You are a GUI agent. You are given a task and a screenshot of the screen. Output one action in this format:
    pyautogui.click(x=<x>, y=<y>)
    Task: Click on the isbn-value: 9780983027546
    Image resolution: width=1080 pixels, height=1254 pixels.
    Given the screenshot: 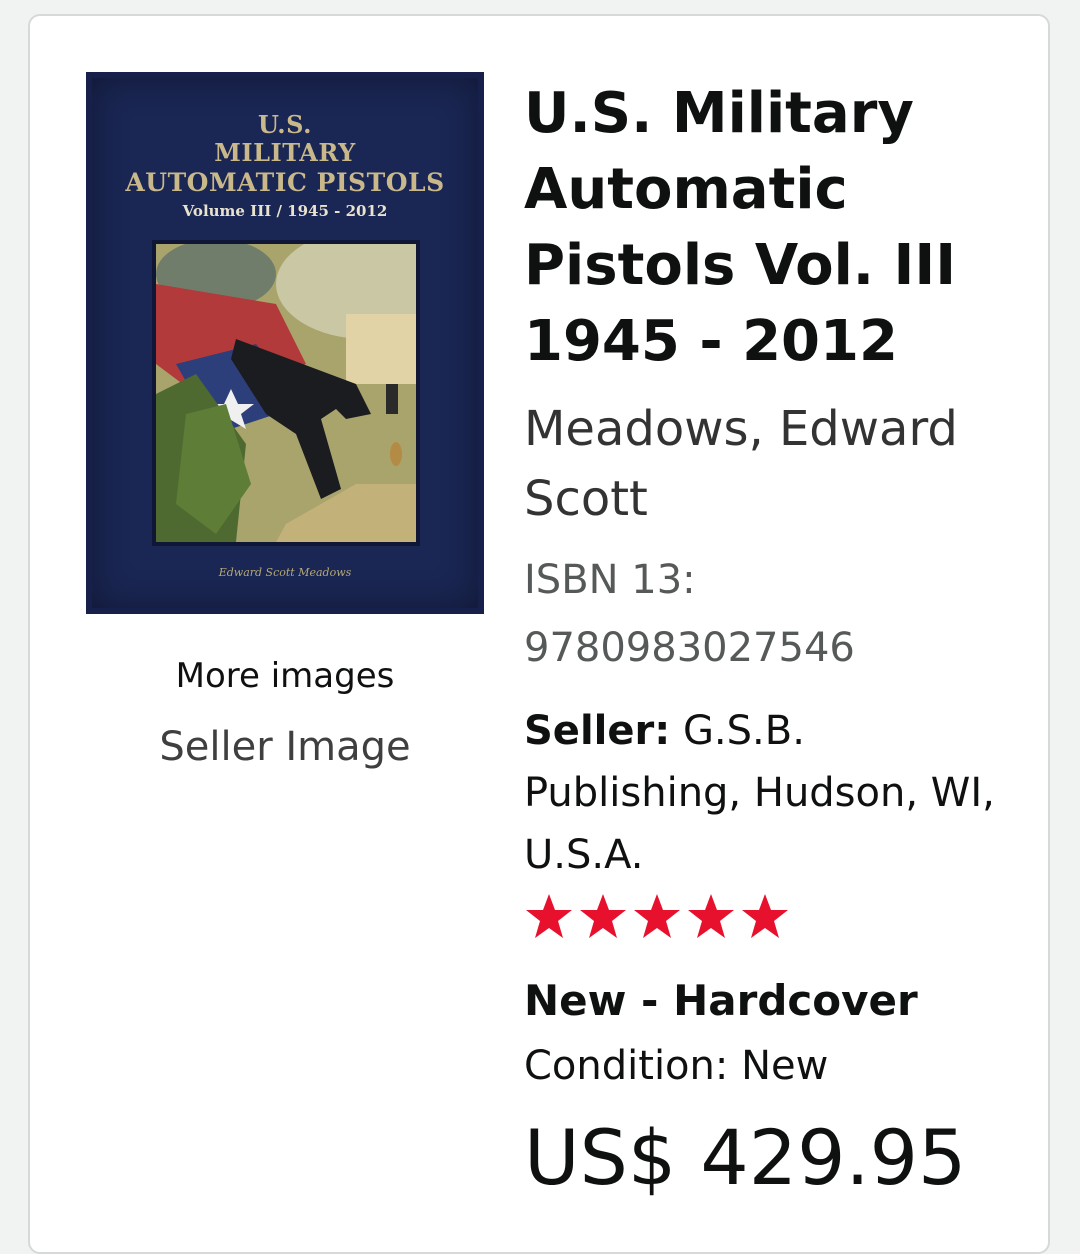 What is the action you would take?
    pyautogui.click(x=689, y=648)
    